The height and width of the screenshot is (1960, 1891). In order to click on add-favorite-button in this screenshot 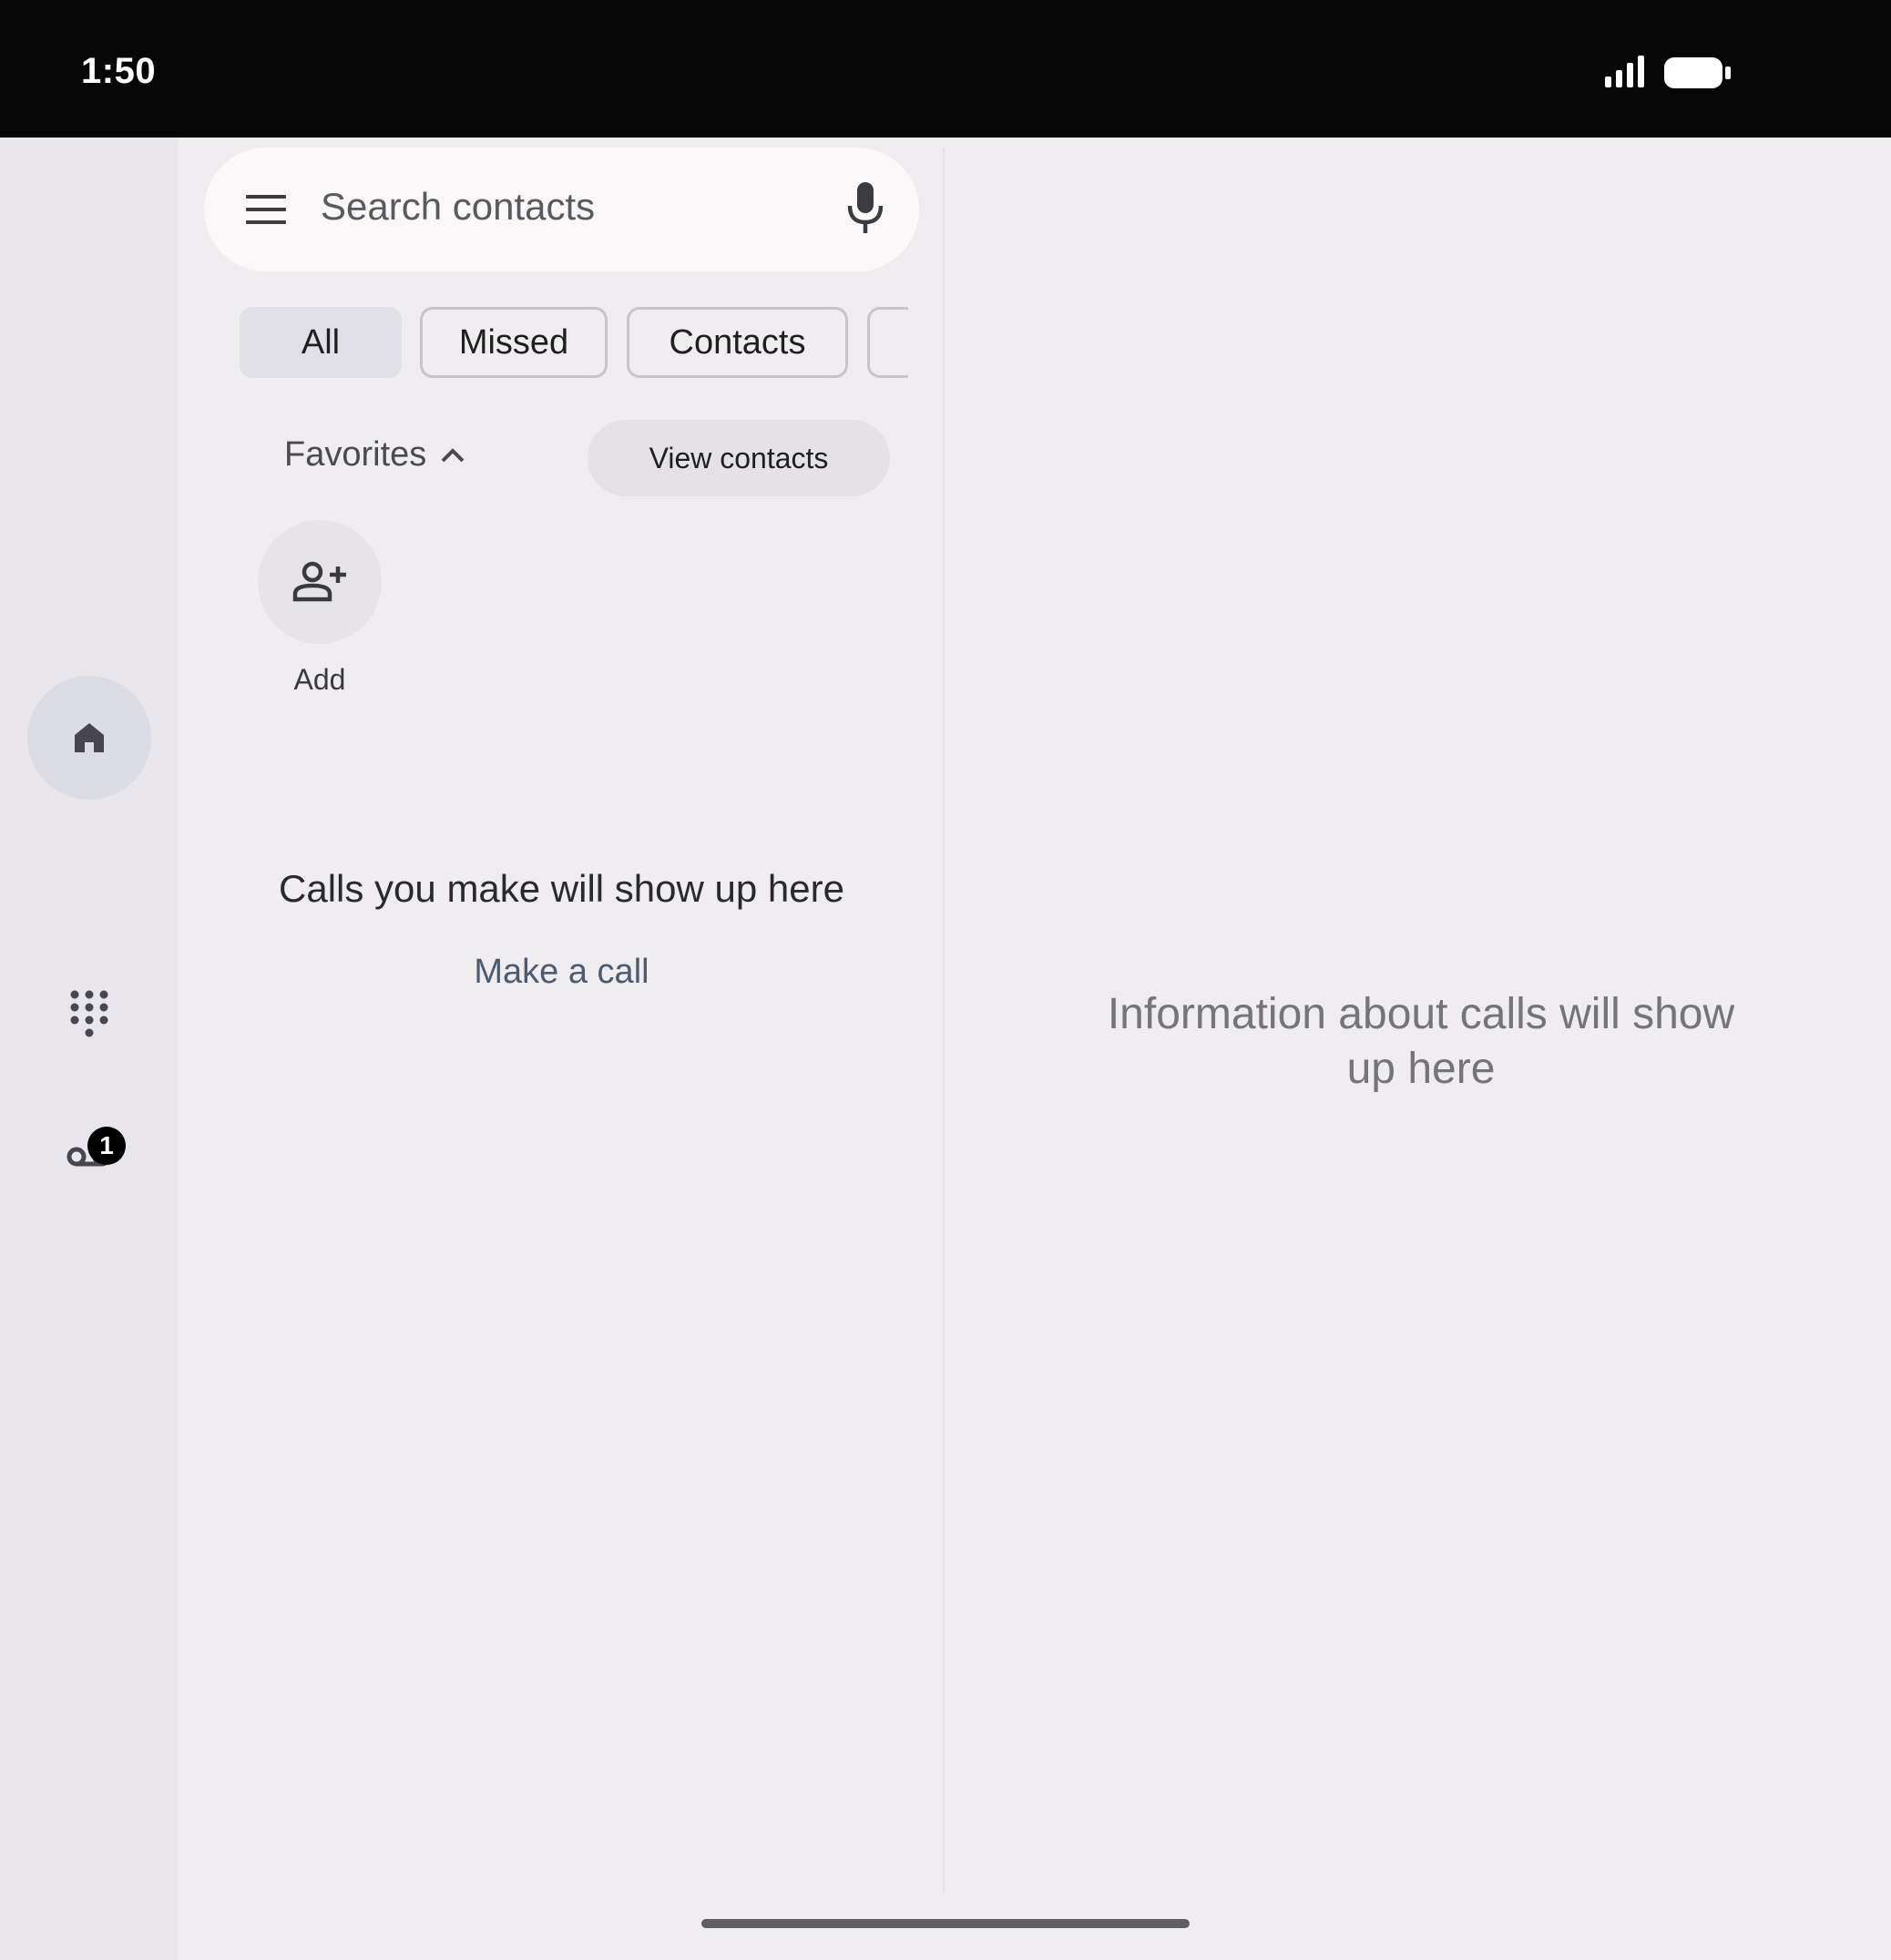, I will do `click(320, 582)`.